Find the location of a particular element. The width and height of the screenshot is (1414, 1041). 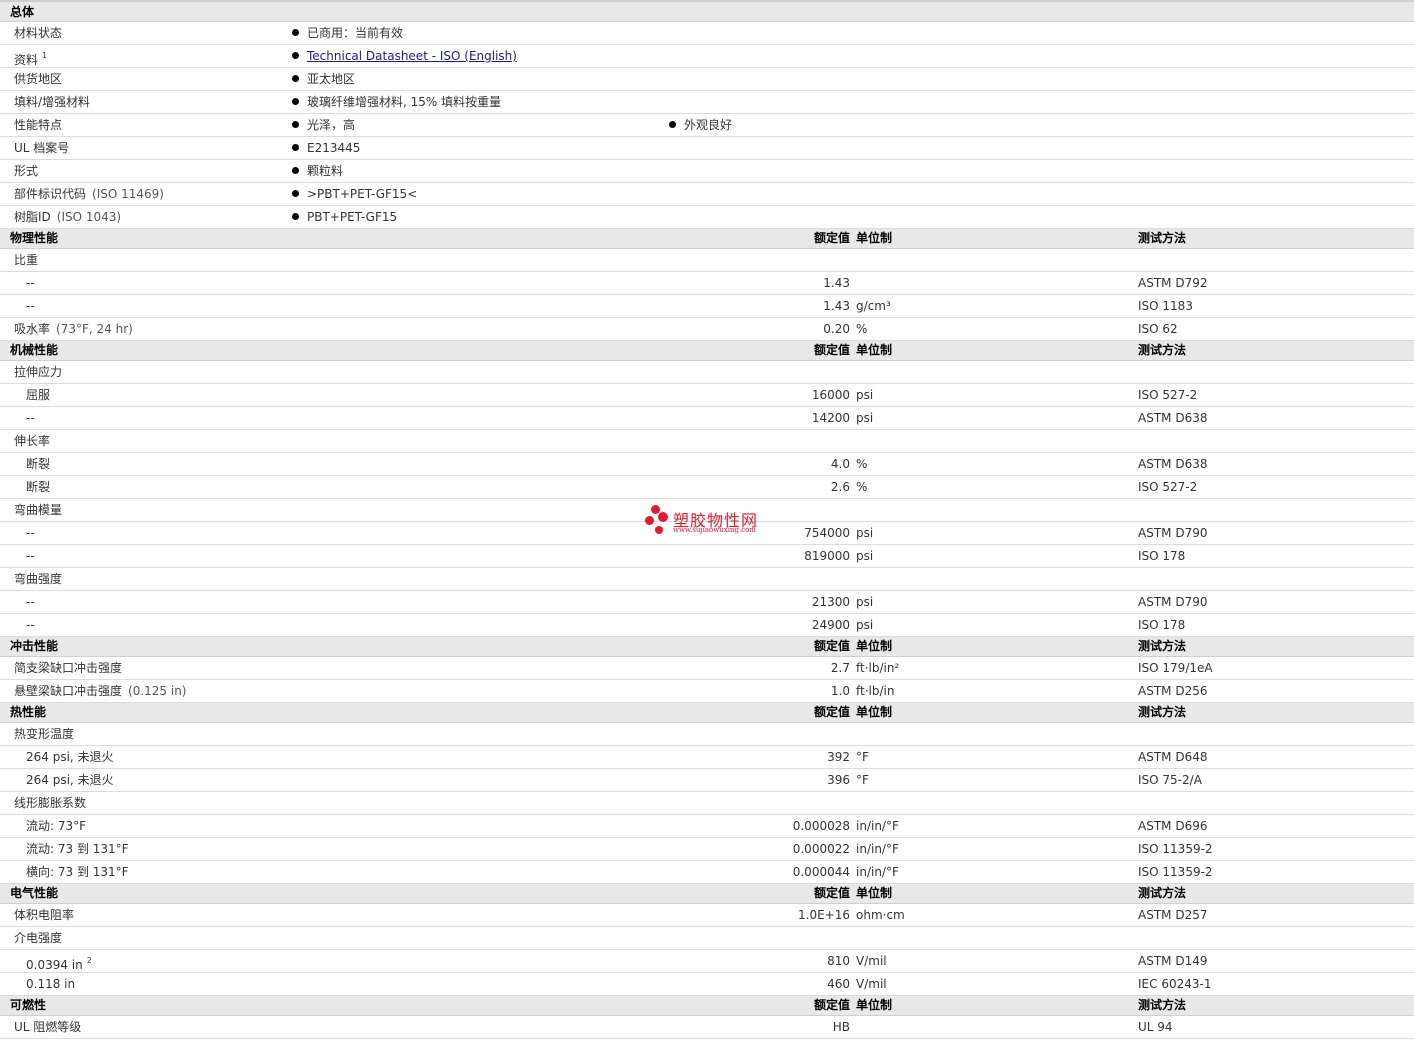

test-method: ASTM D792 is located at coordinates (1173, 283).